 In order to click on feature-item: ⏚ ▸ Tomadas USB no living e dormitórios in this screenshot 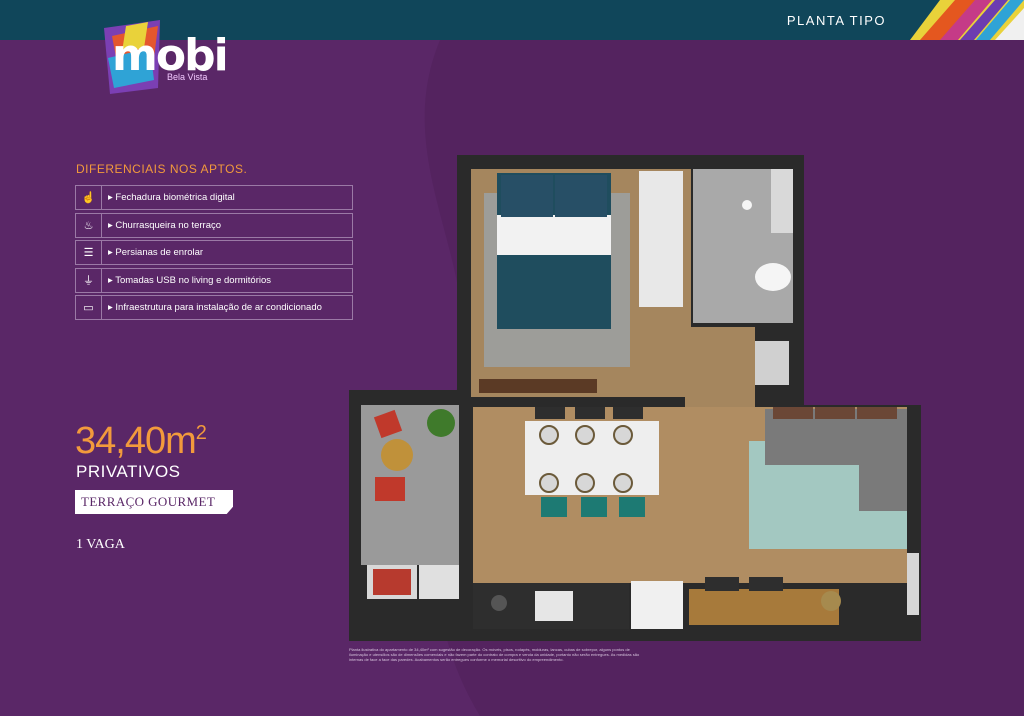, I will do `click(214, 280)`.